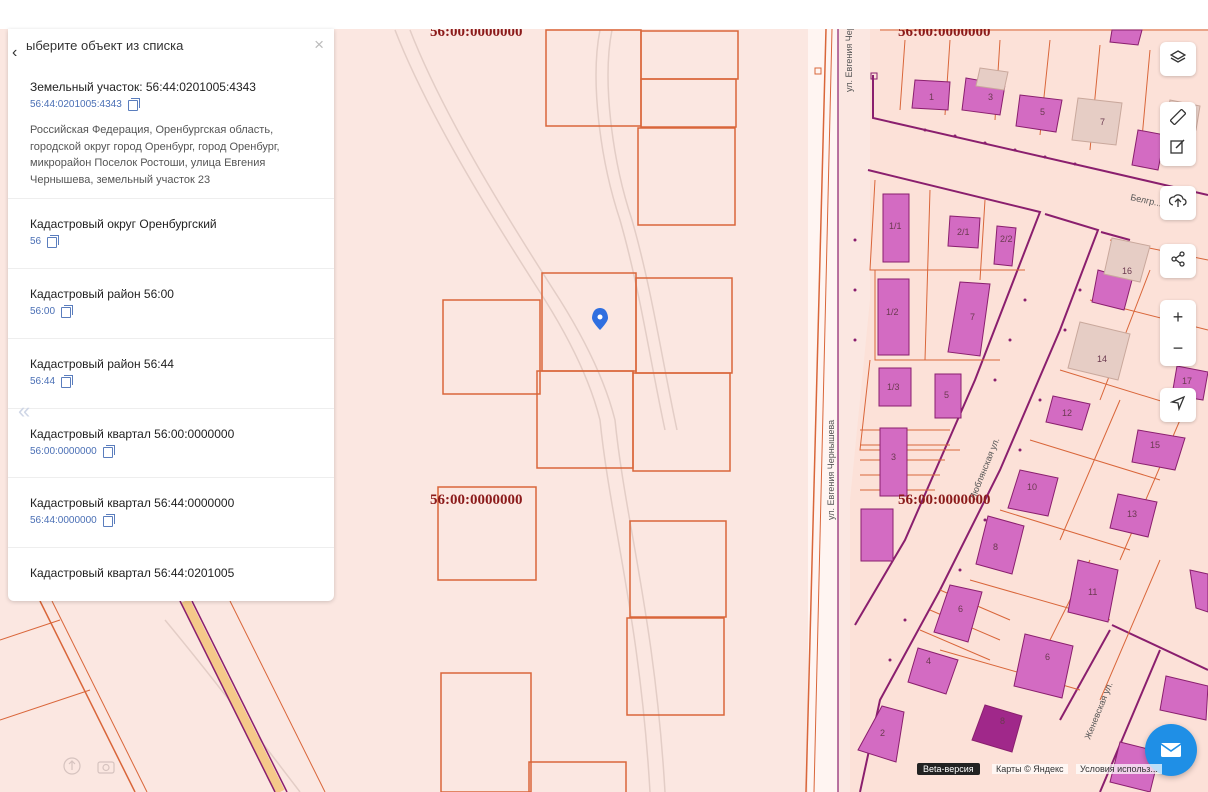 The width and height of the screenshot is (1208, 792). Describe the element at coordinates (1006, 239) in the screenshot. I see `parcel-number: 2/2` at that location.